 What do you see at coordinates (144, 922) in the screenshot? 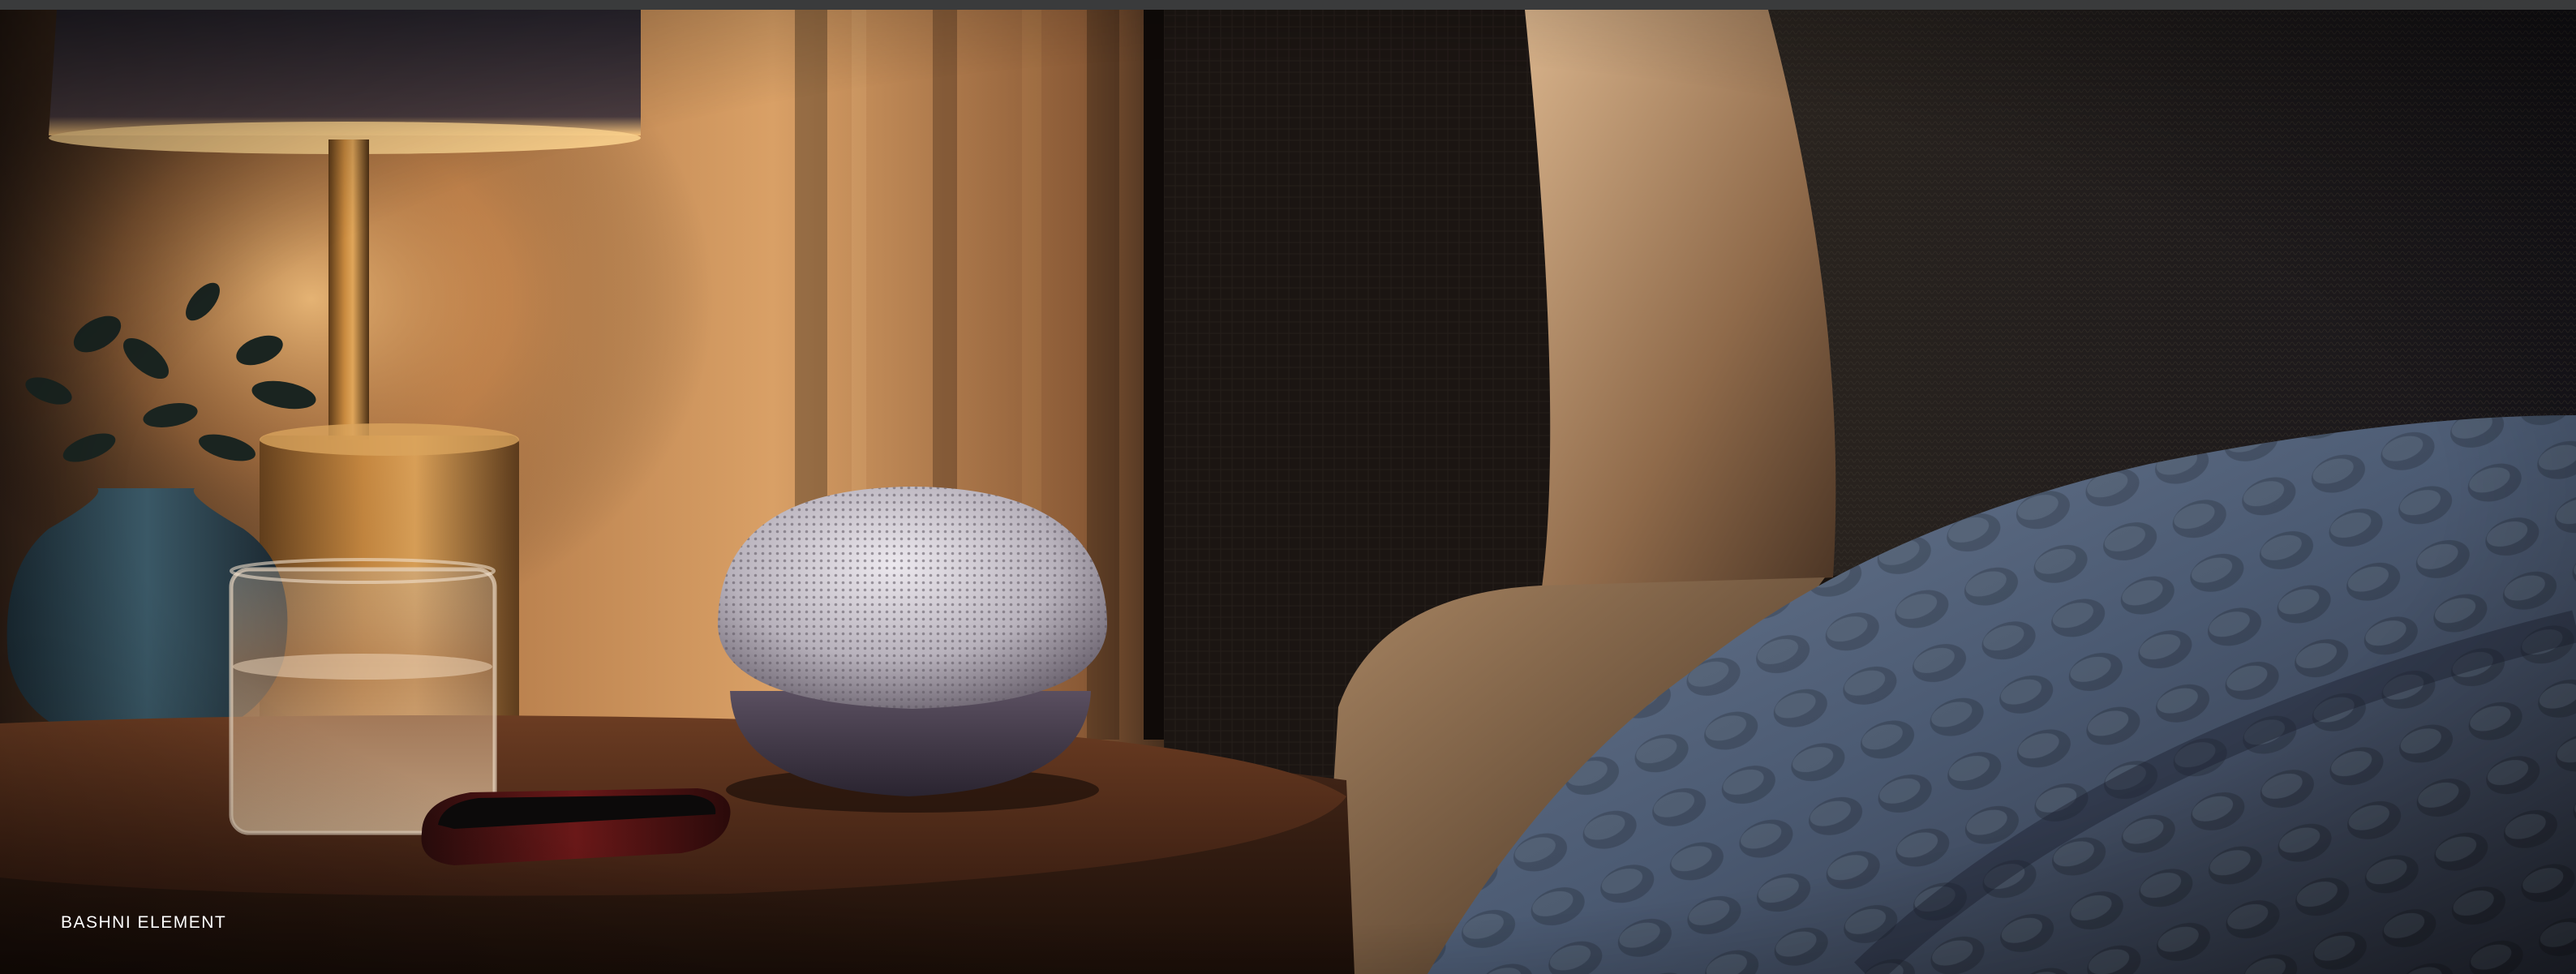
I see `caption-text: BASHNI ELEMENT` at bounding box center [144, 922].